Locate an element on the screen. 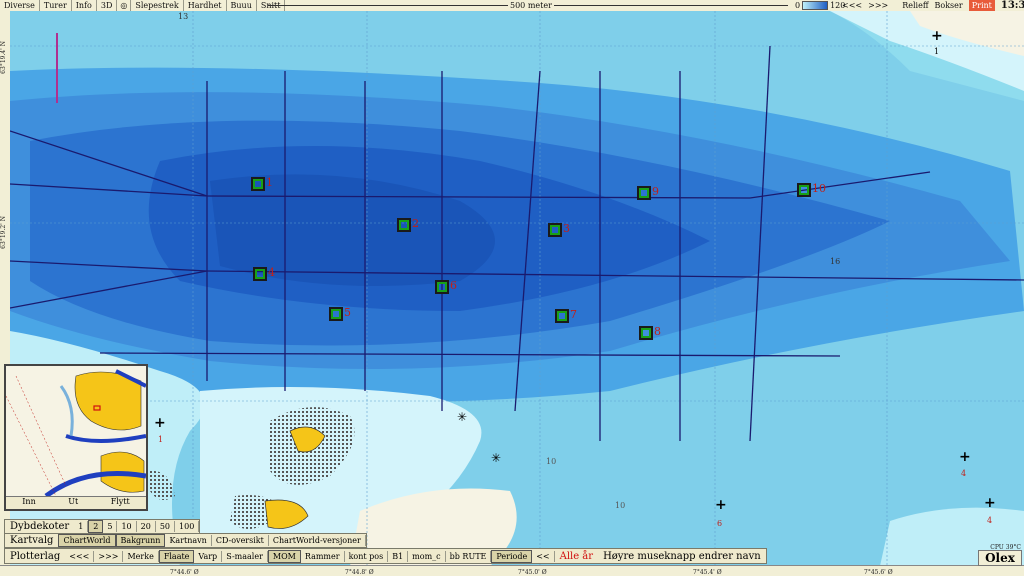 Image resolution: width=1024 pixels, height=576 pixels. rock-icon: ✳ is located at coordinates (462, 417).